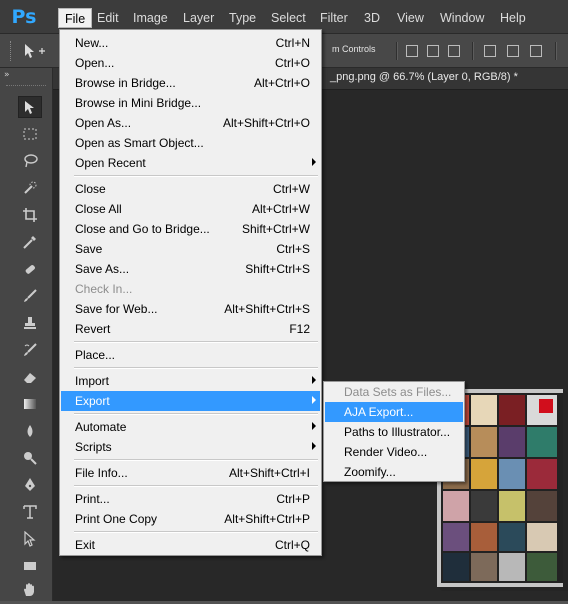 The width and height of the screenshot is (568, 604). Describe the element at coordinates (30, 188) in the screenshot. I see `quick-selection-tool-icon` at that location.